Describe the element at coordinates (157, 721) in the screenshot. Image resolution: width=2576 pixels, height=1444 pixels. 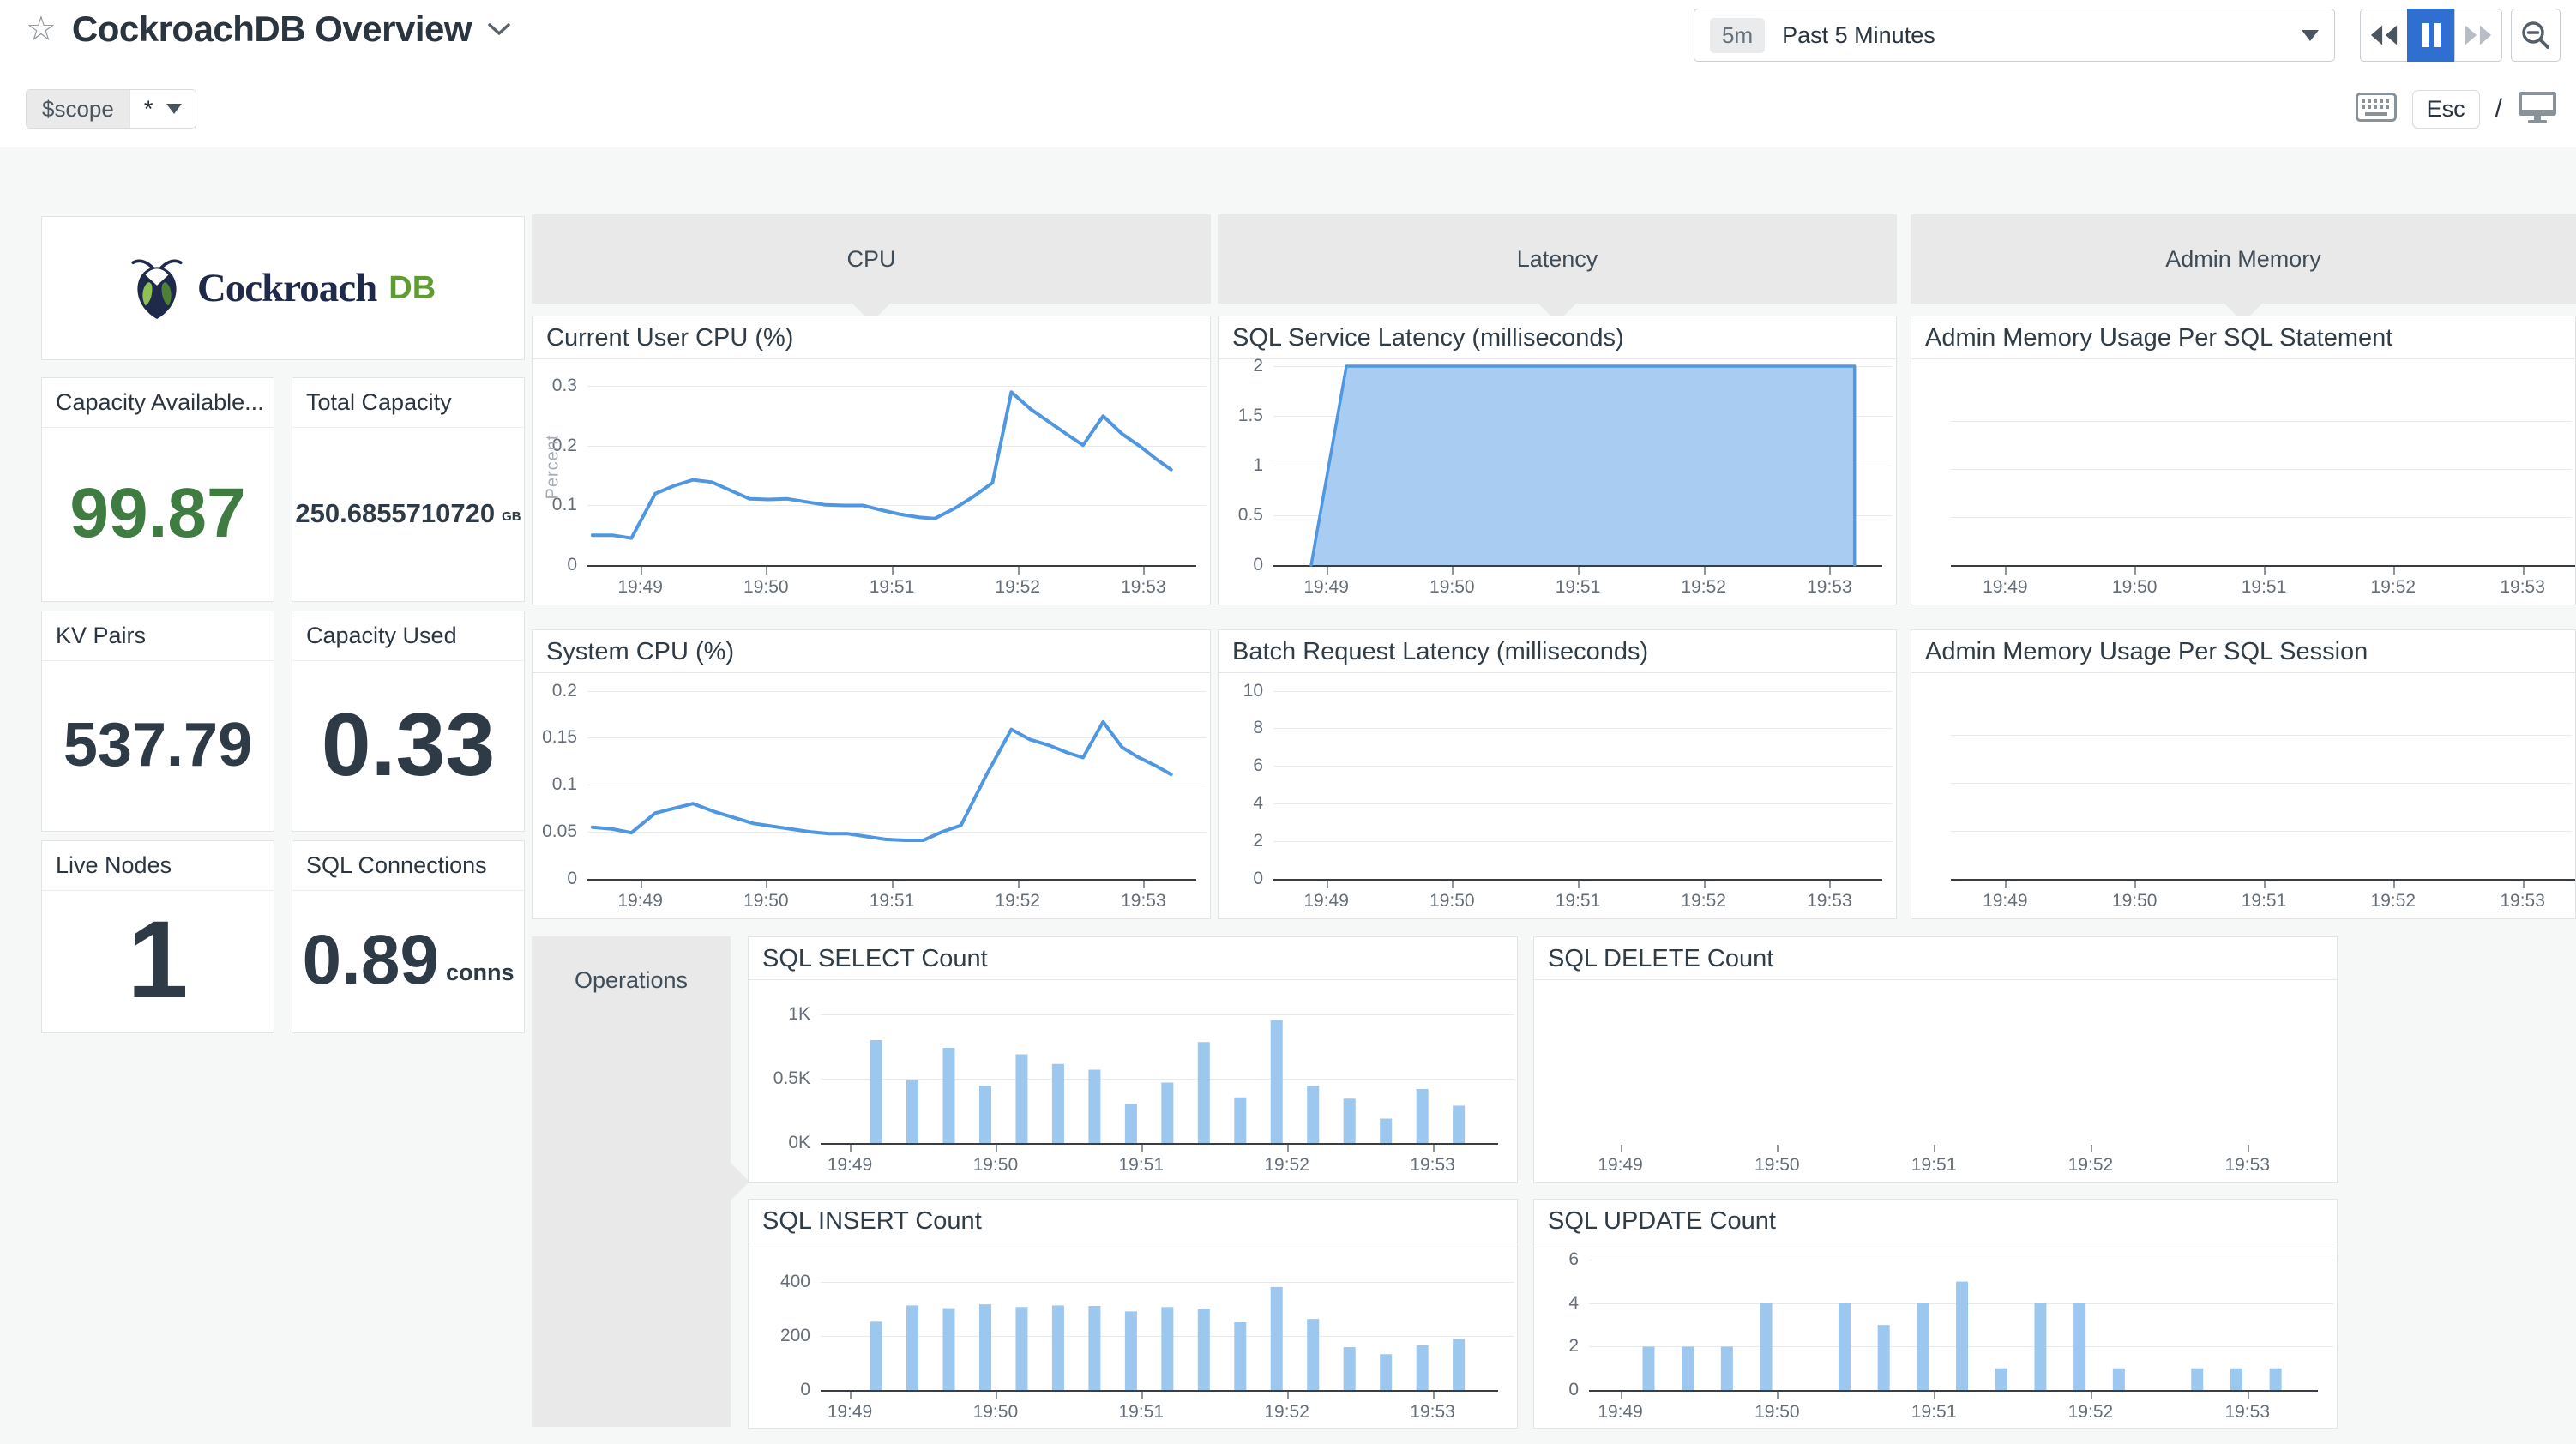
I see `stat-tile-kv-pairs: KV Pairs 537.79` at that location.